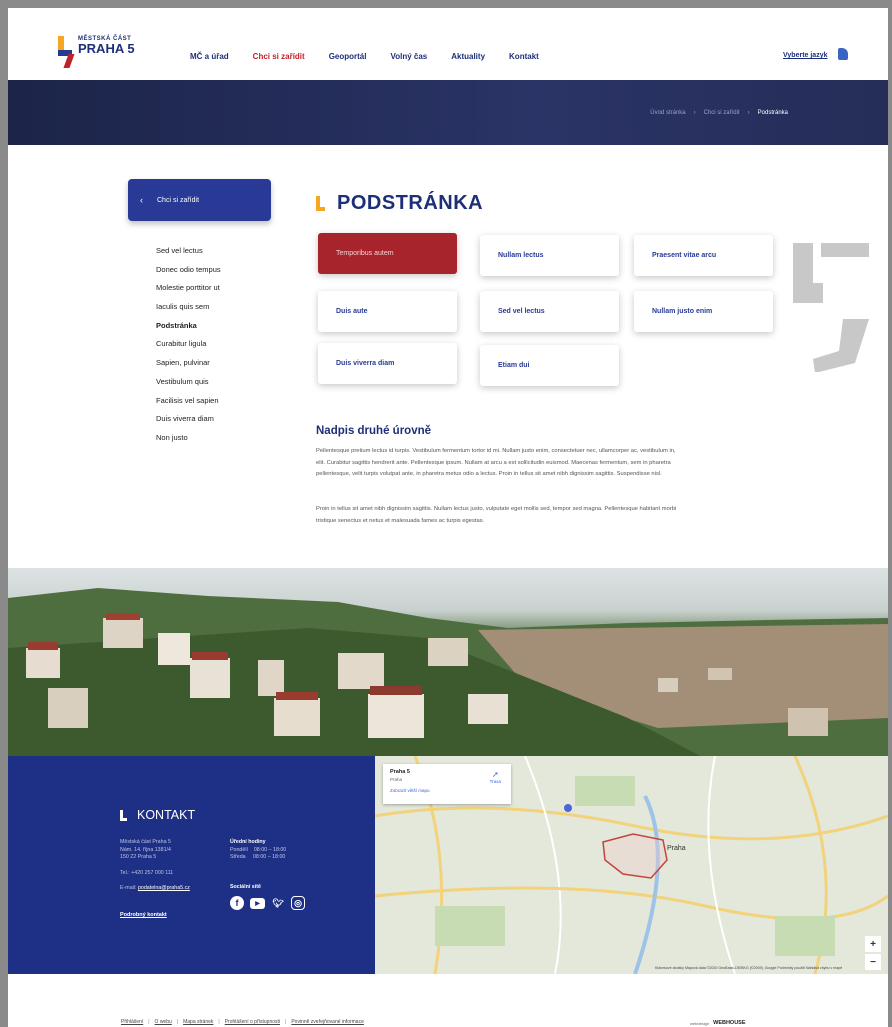  Describe the element at coordinates (387, 311) in the screenshot. I see `tile-button: Duis aute` at that location.